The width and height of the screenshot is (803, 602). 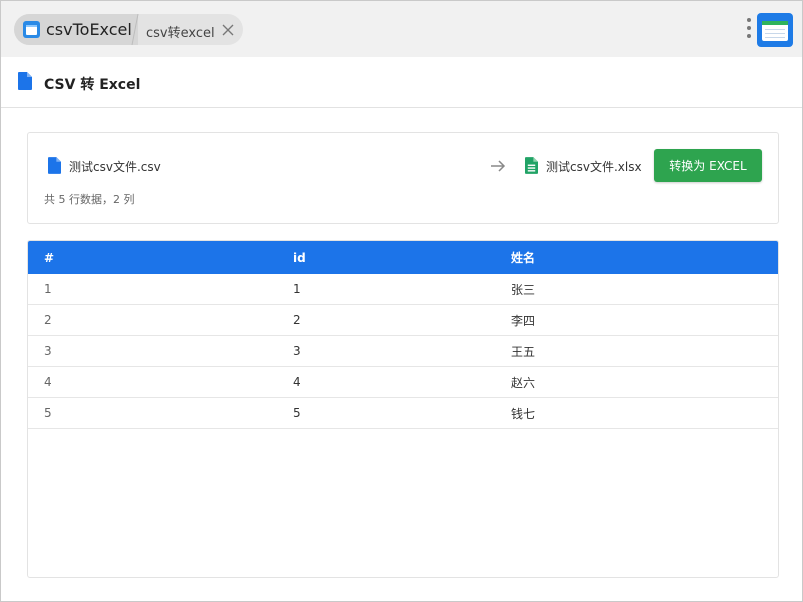 What do you see at coordinates (299, 257) in the screenshot?
I see `column-header-id: id` at bounding box center [299, 257].